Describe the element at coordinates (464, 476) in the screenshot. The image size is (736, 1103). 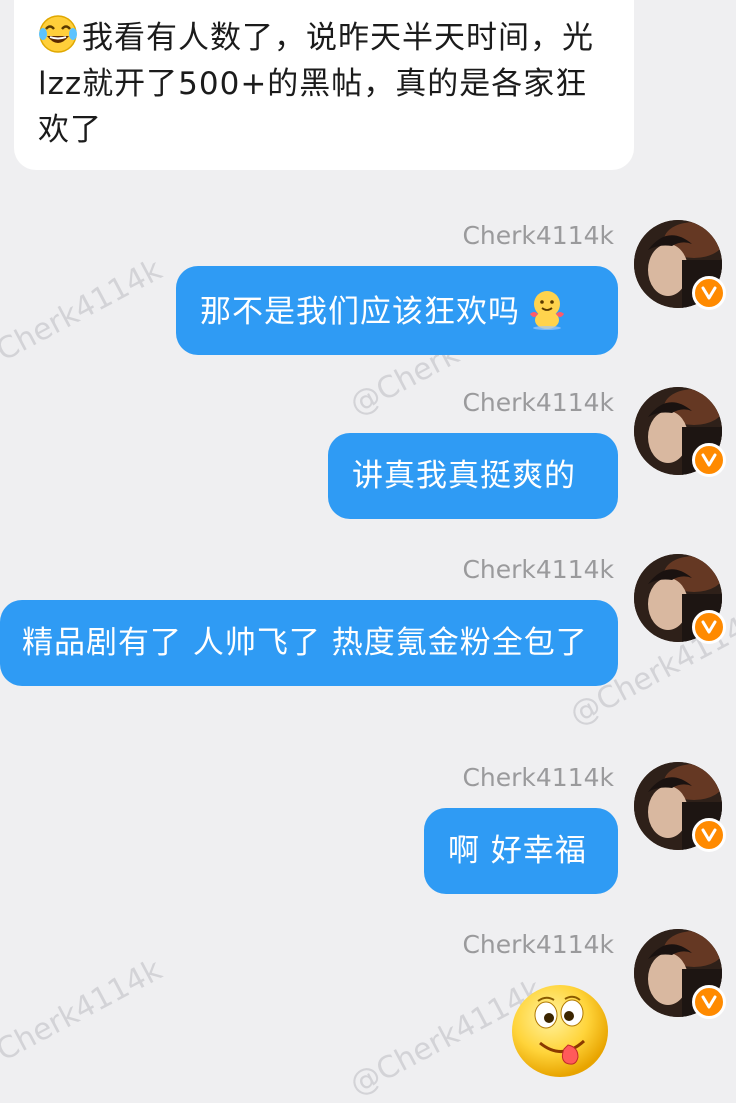
I see `message-text: 讲真我真挺爽的` at that location.